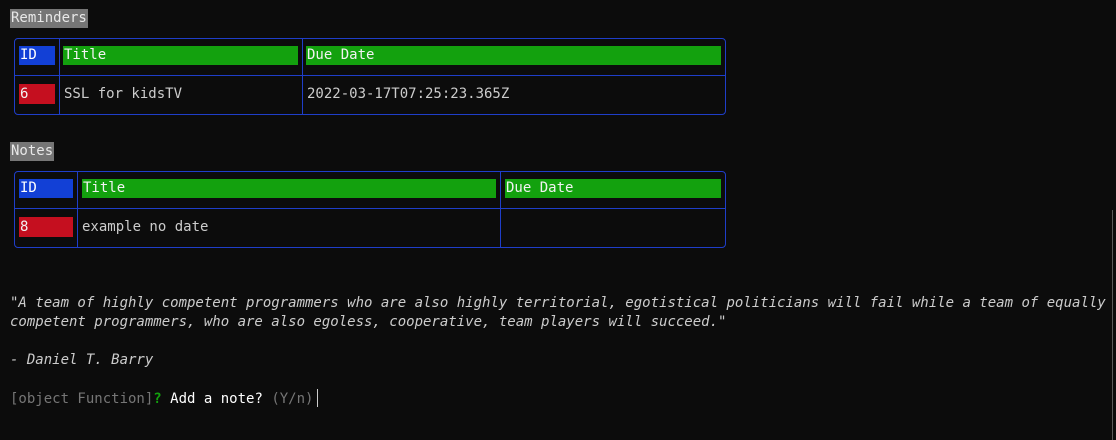  Describe the element at coordinates (292, 399) in the screenshot. I see `prompt-hint: (Y/n)` at that location.